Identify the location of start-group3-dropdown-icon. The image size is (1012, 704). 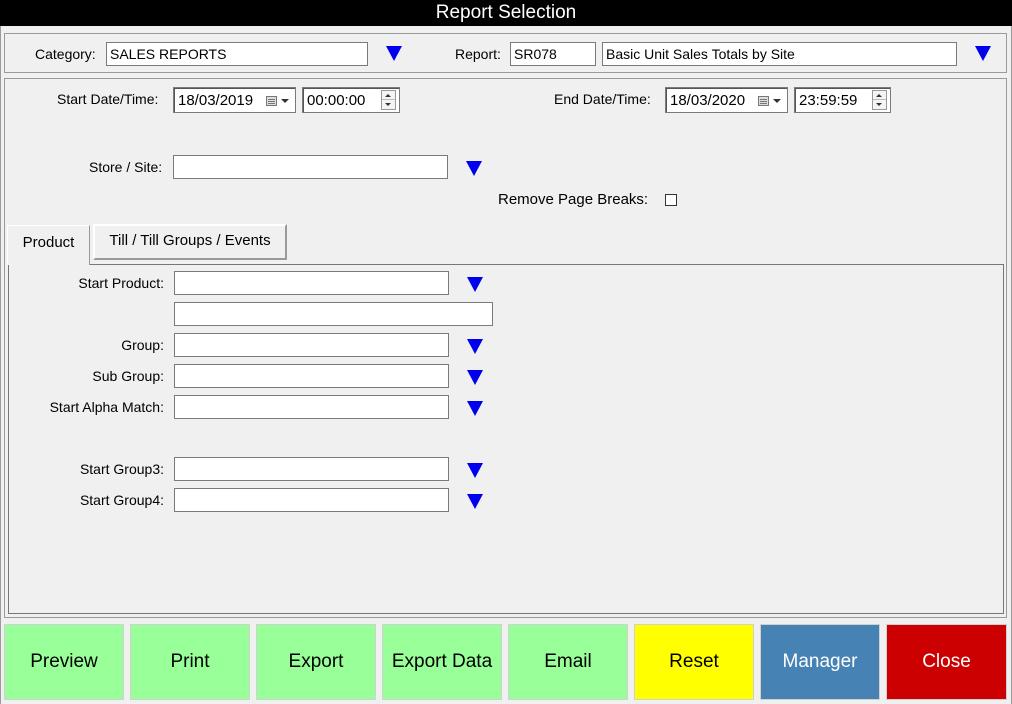
(475, 470).